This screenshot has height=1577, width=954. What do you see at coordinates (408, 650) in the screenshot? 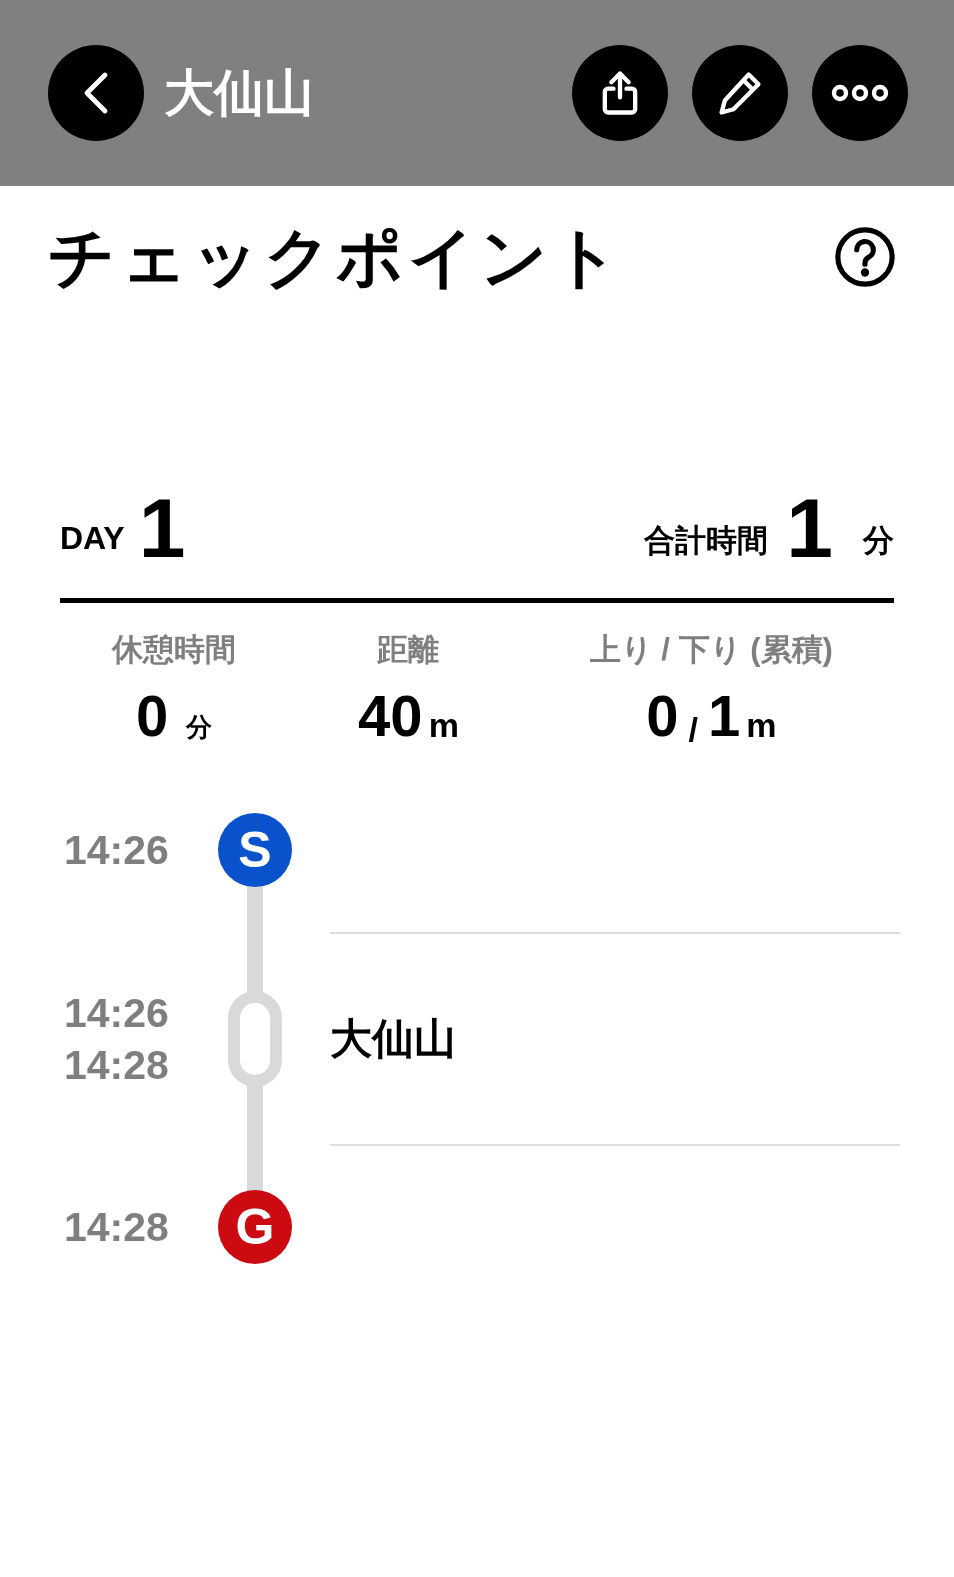
I see `stat-label: 距離` at bounding box center [408, 650].